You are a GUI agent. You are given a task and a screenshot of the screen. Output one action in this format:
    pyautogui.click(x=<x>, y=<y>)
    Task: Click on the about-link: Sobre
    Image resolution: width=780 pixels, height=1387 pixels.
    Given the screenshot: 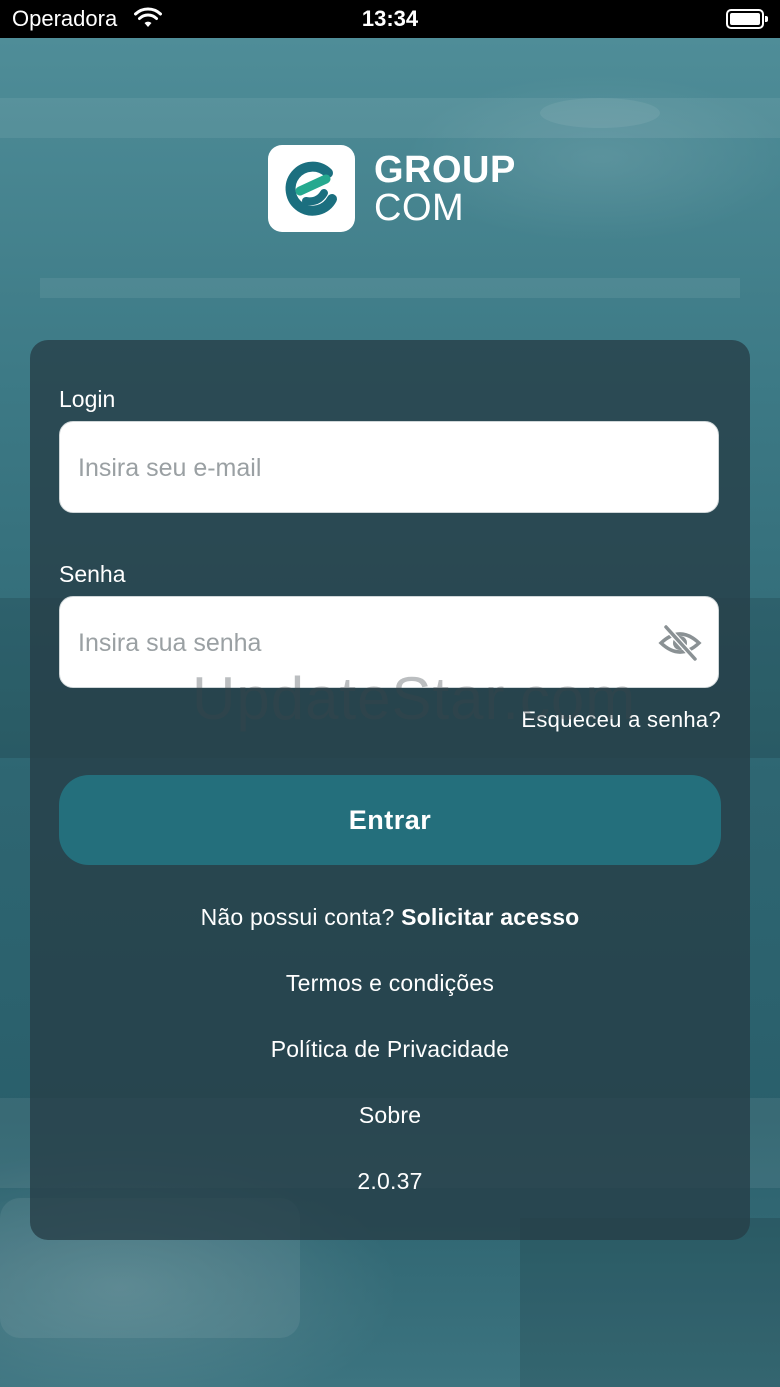 What is the action you would take?
    pyautogui.click(x=390, y=1115)
    